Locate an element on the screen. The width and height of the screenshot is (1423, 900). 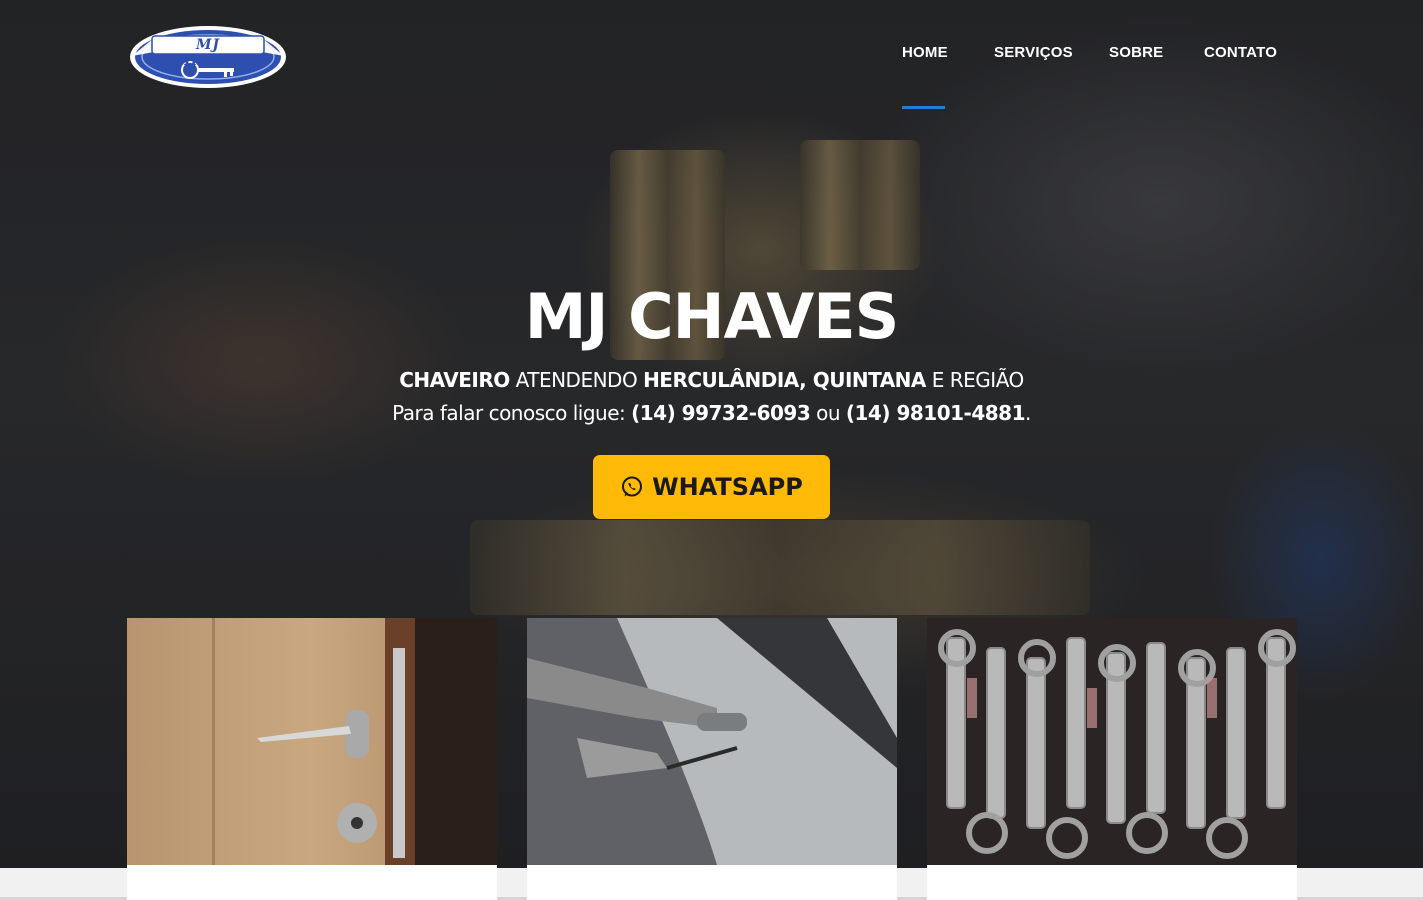
nav-sobre: SOBRE is located at coordinates (1136, 52).